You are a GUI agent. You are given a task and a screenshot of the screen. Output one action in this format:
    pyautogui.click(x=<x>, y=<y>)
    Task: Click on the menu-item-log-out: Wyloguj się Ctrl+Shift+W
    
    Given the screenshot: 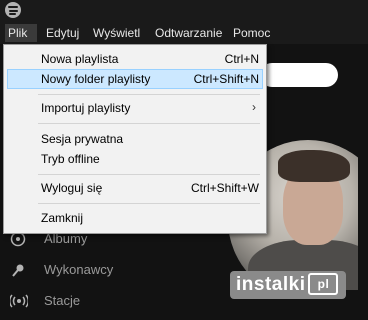 What is the action you would take?
    pyautogui.click(x=135, y=188)
    